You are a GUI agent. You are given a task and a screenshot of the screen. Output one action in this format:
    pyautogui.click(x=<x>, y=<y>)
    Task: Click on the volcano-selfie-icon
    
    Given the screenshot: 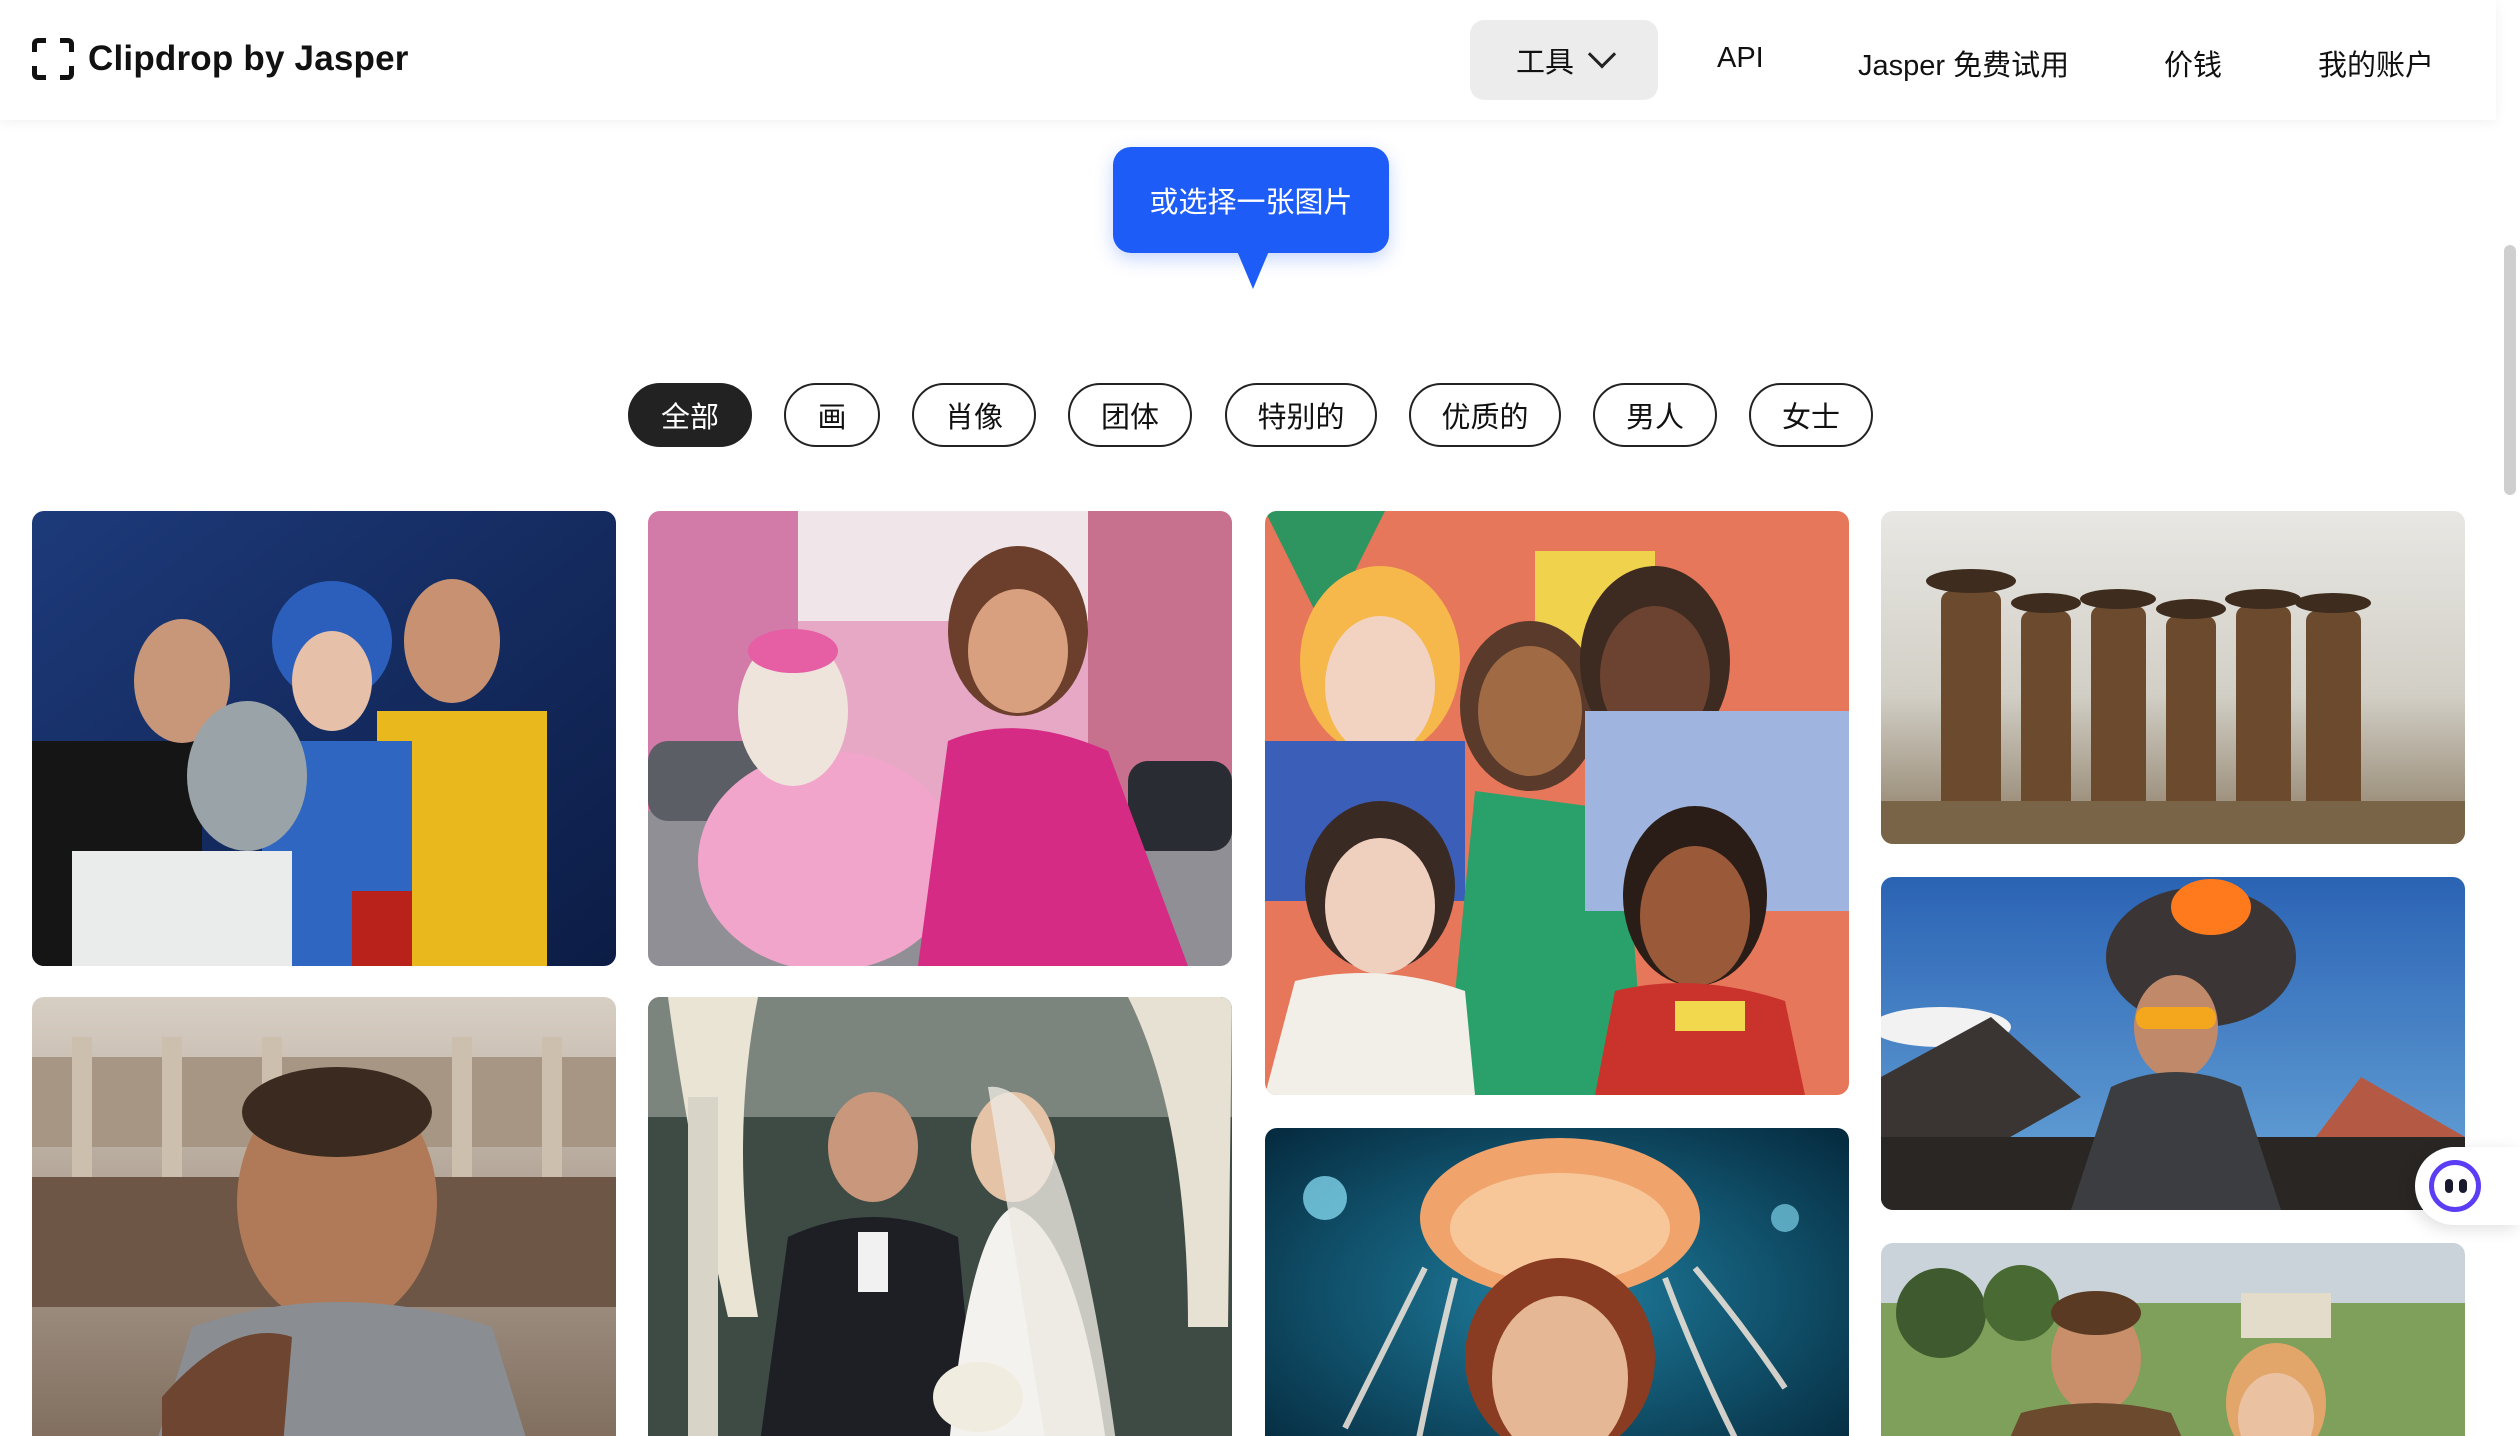 What is the action you would take?
    pyautogui.click(x=2173, y=1043)
    